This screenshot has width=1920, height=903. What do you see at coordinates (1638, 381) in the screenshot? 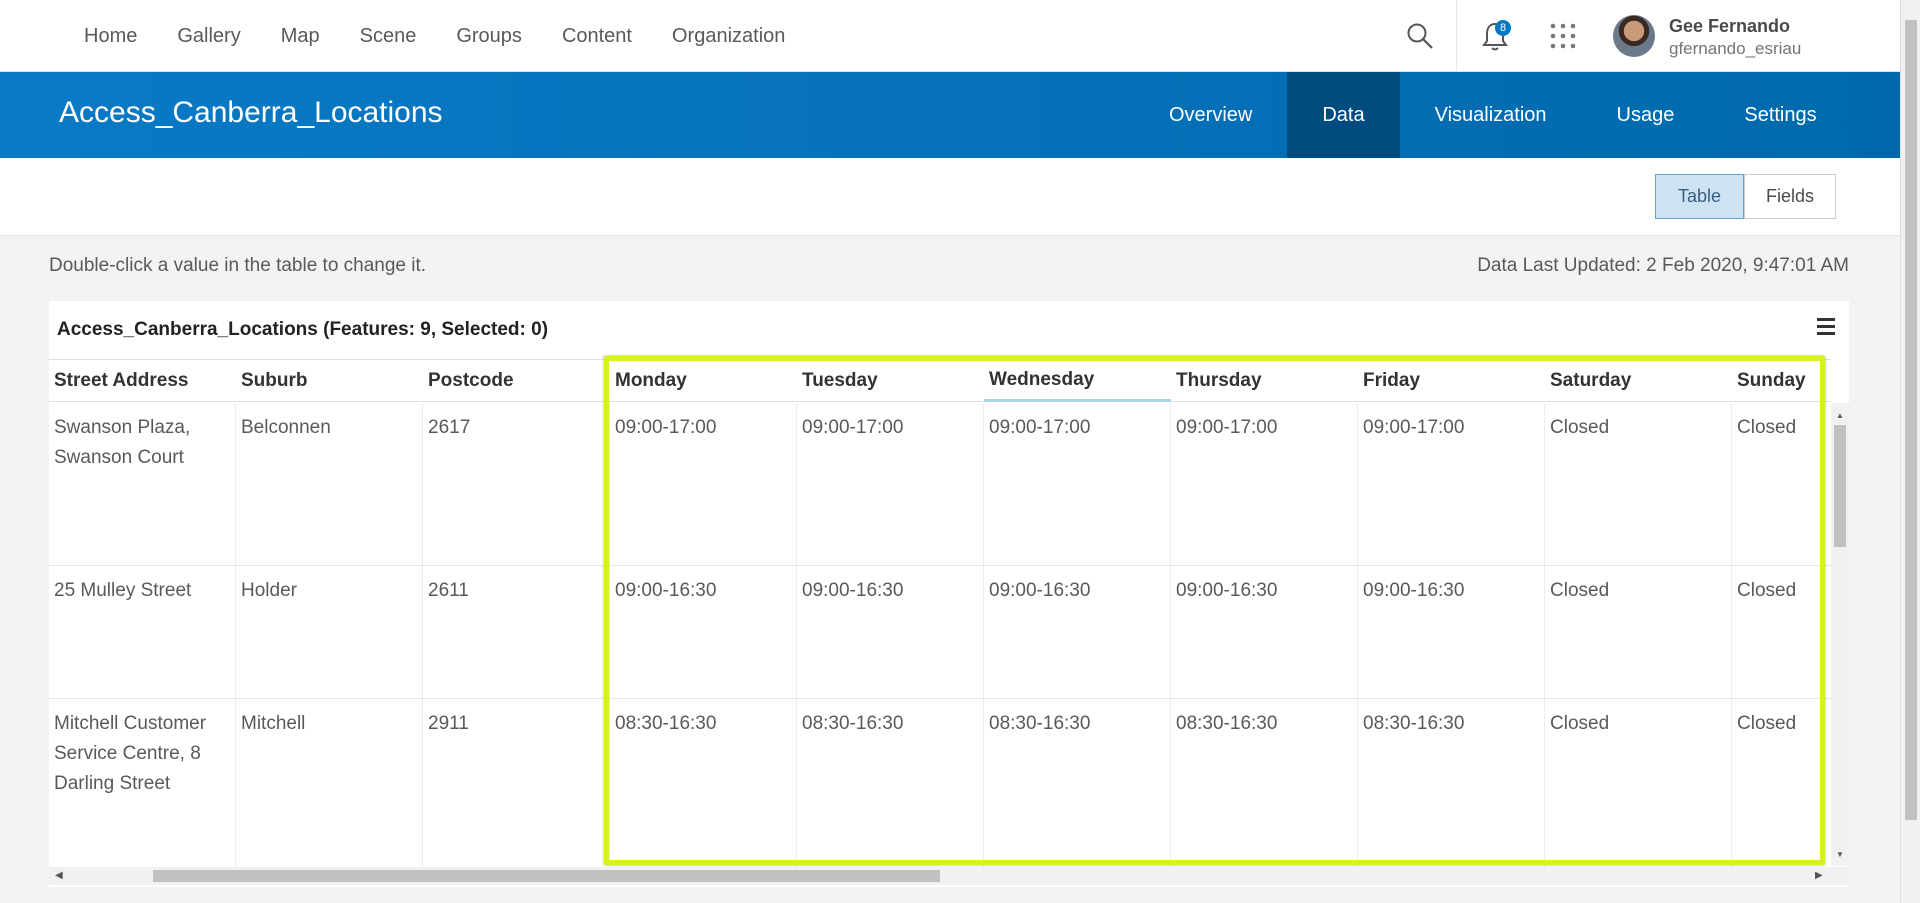
I see `column-header-saturday: Saturday` at bounding box center [1638, 381].